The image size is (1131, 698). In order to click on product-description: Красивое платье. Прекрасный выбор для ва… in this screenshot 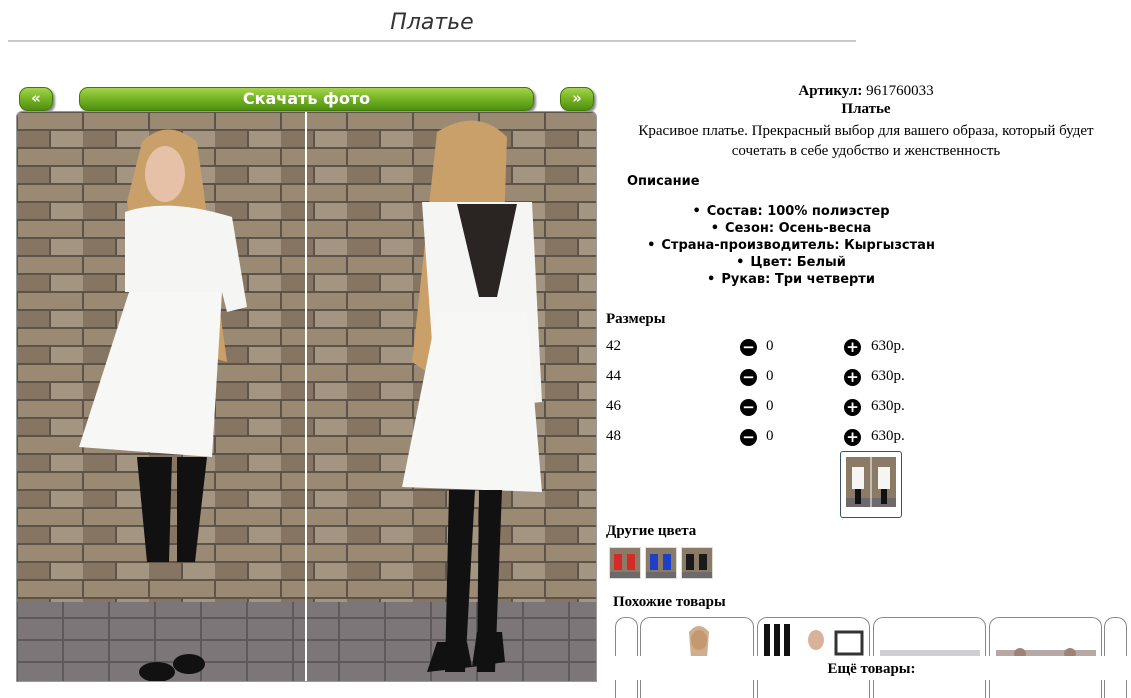, I will do `click(866, 141)`.